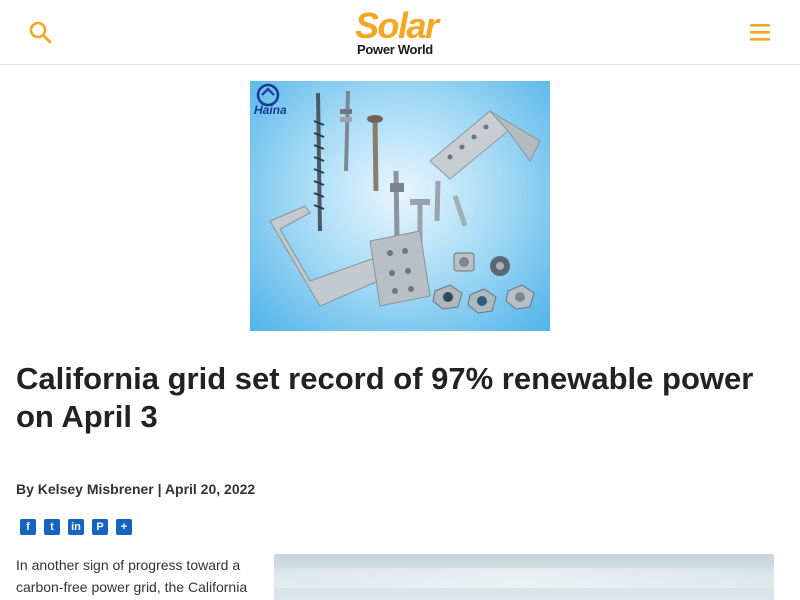 Image resolution: width=800 pixels, height=600 pixels. Describe the element at coordinates (128, 565) in the screenshot. I see `article-body-line: In another sign of progress toward a` at that location.